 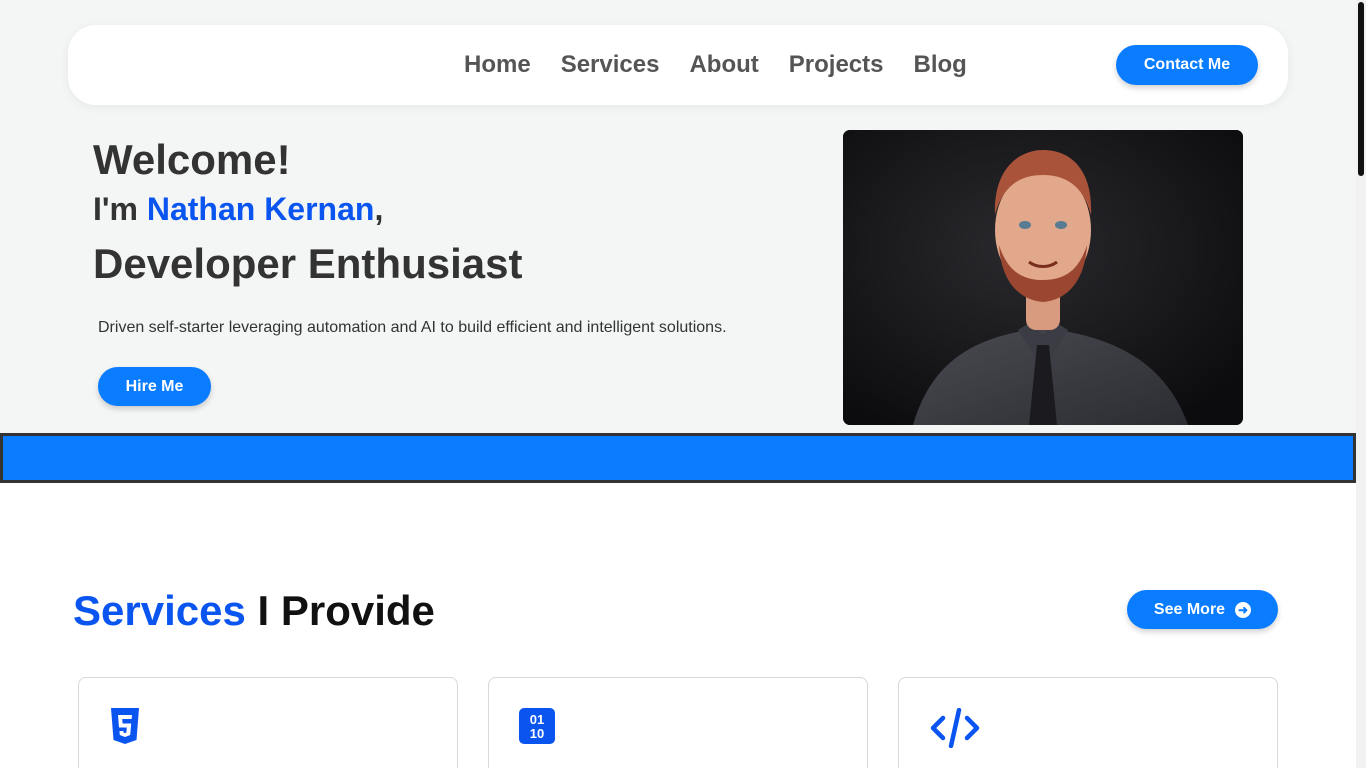 I want to click on hire-me-button: Hire Me, so click(x=154, y=386).